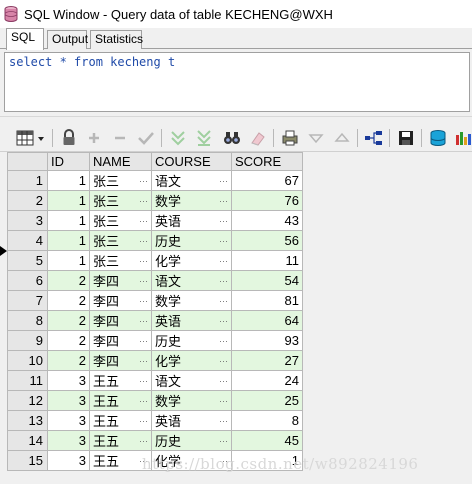 The width and height of the screenshot is (472, 484). I want to click on table-row: 6 2 李四 ··· 语文 ··· 54, so click(155, 280).